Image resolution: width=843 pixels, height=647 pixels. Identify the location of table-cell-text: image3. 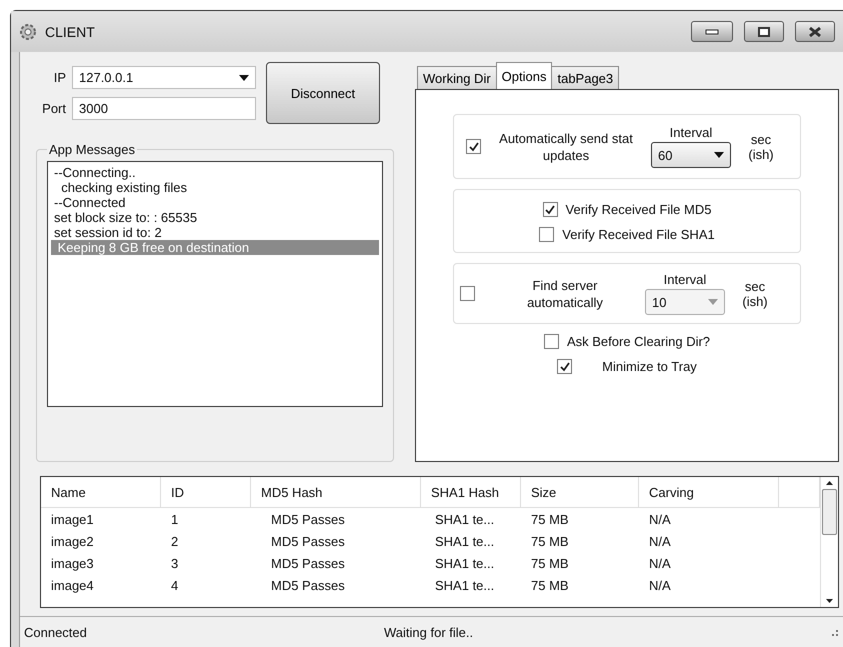
(72, 563).